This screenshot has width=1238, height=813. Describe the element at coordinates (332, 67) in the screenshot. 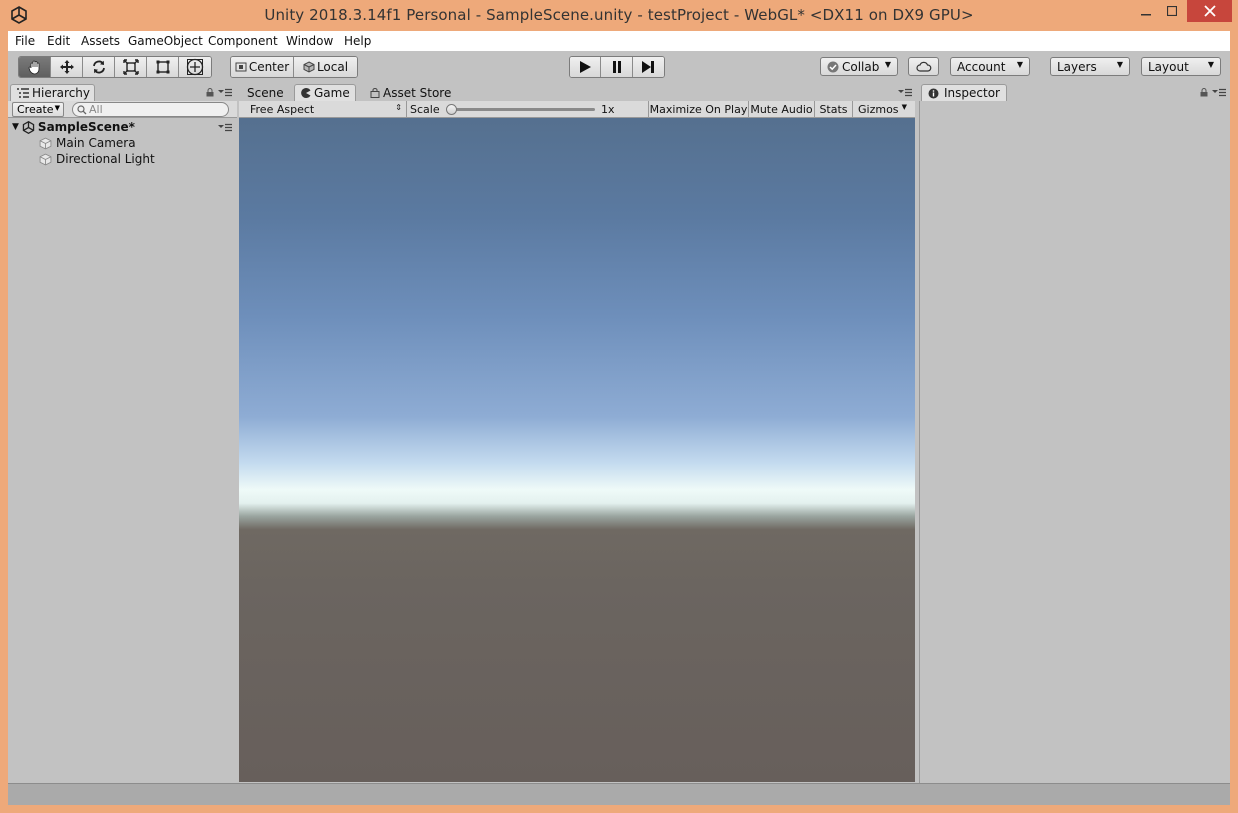

I see `pivot-local-label: Local` at that location.